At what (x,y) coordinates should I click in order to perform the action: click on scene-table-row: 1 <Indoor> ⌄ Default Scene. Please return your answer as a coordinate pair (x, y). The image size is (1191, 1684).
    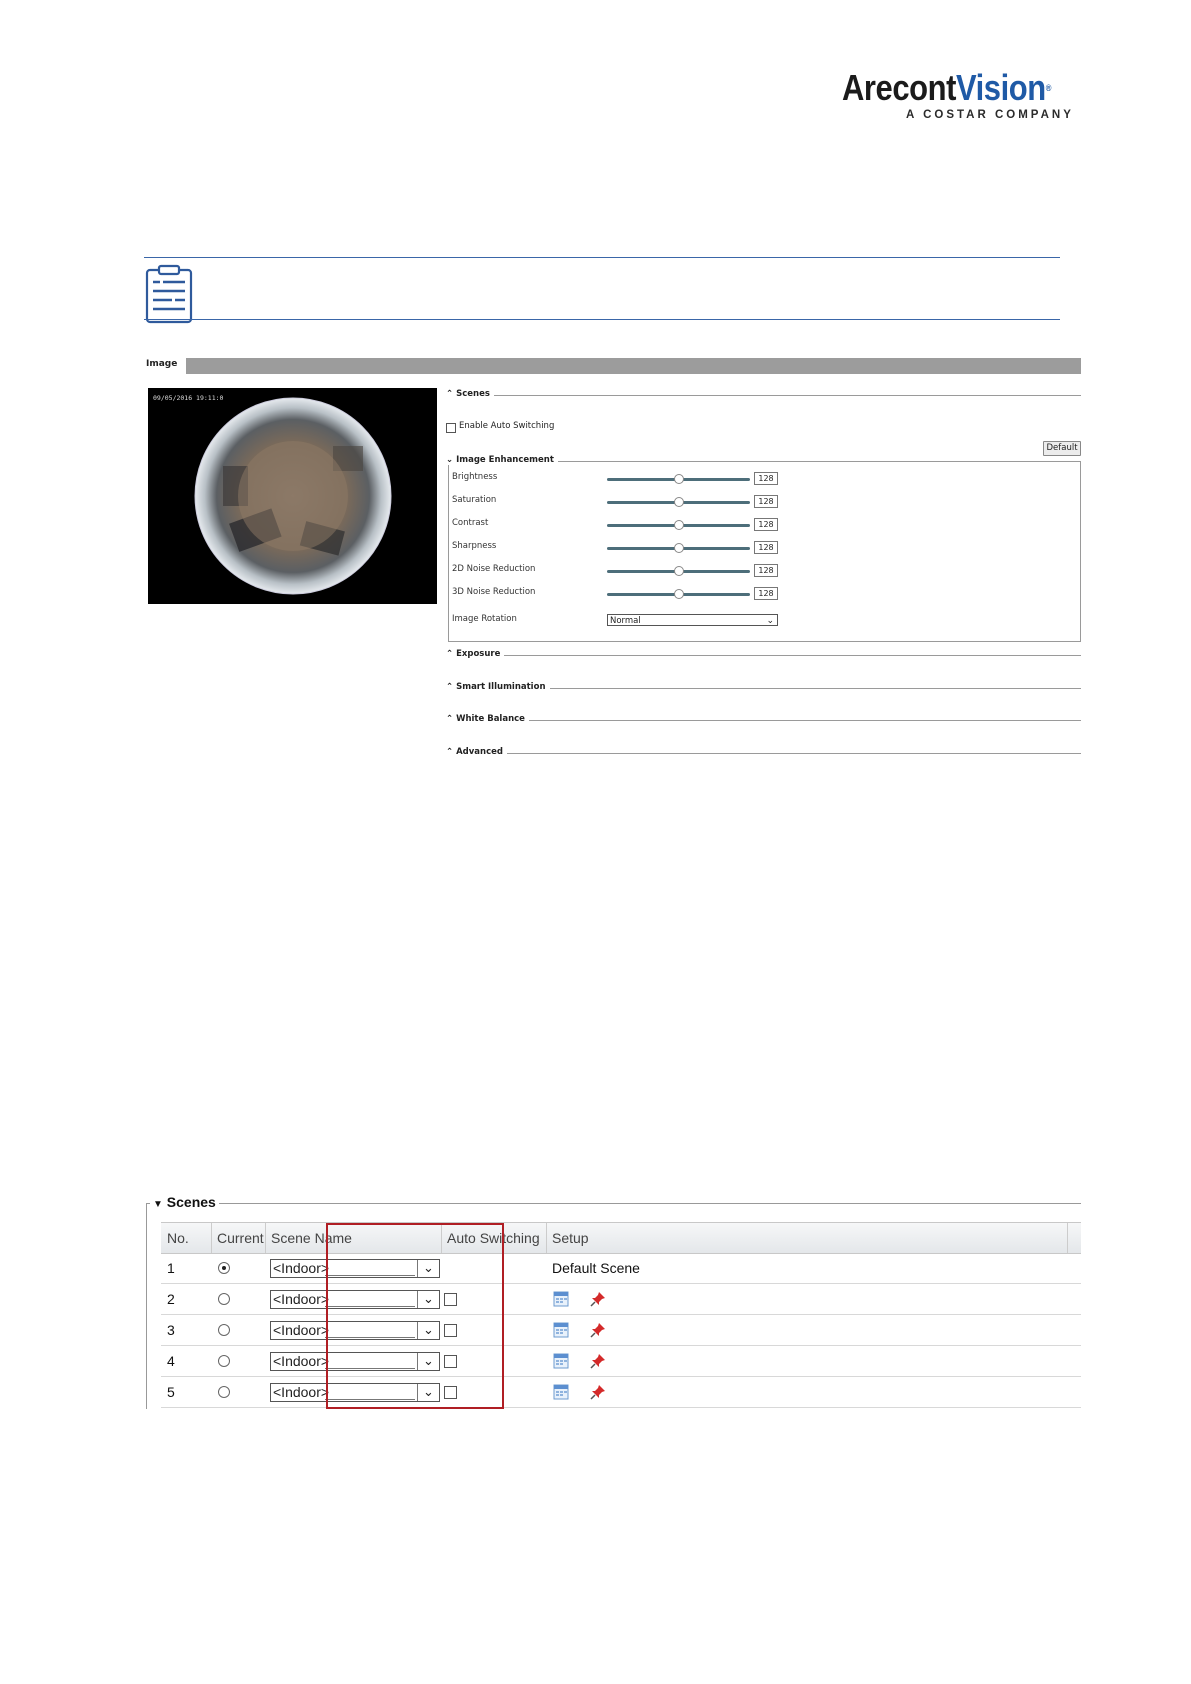
    Looking at the image, I should click on (621, 1268).